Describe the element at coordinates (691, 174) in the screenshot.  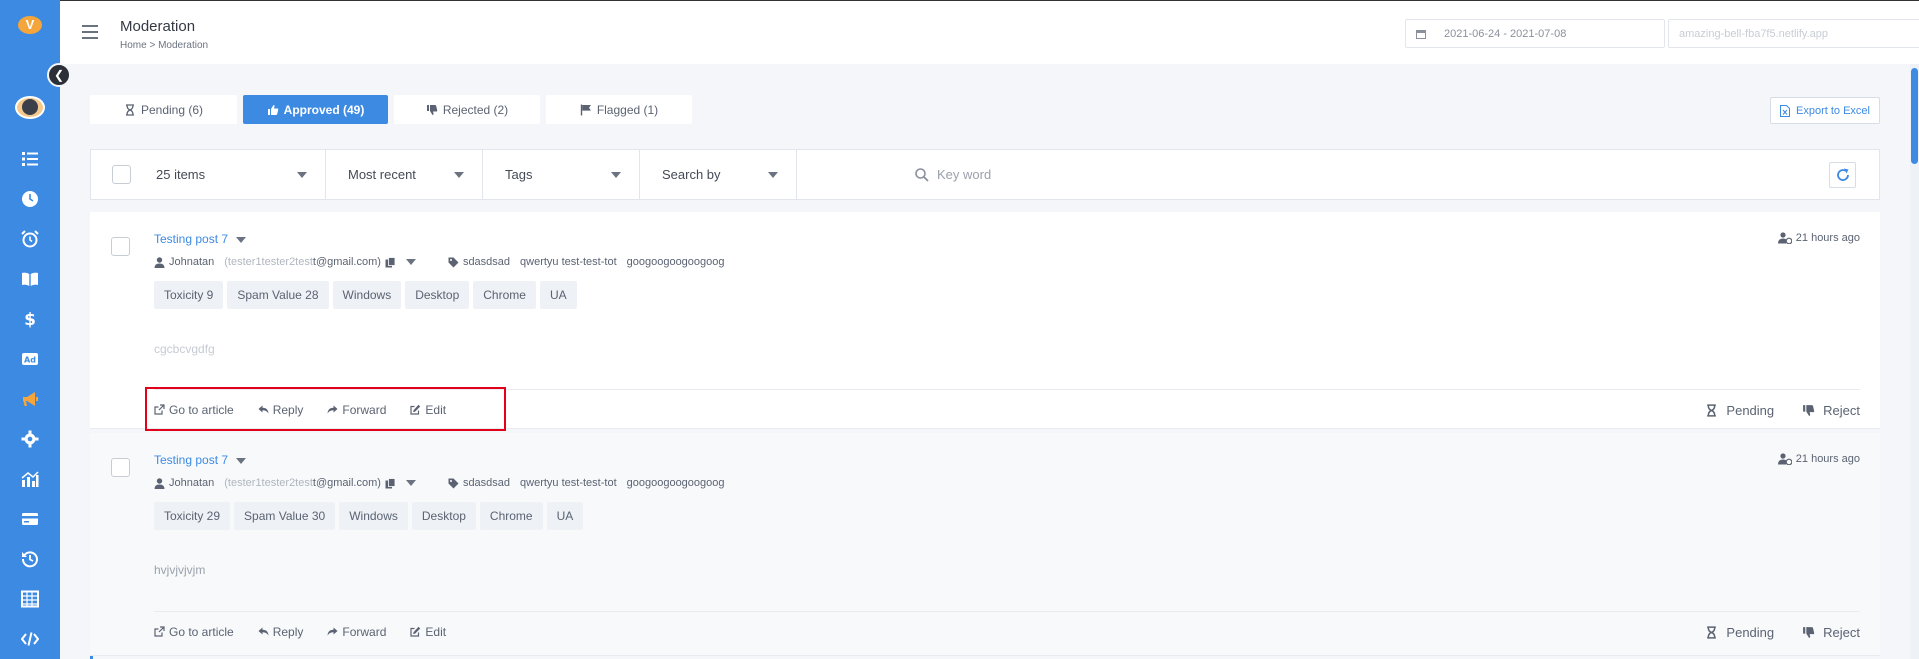
I see `search-by-value: Search by` at that location.